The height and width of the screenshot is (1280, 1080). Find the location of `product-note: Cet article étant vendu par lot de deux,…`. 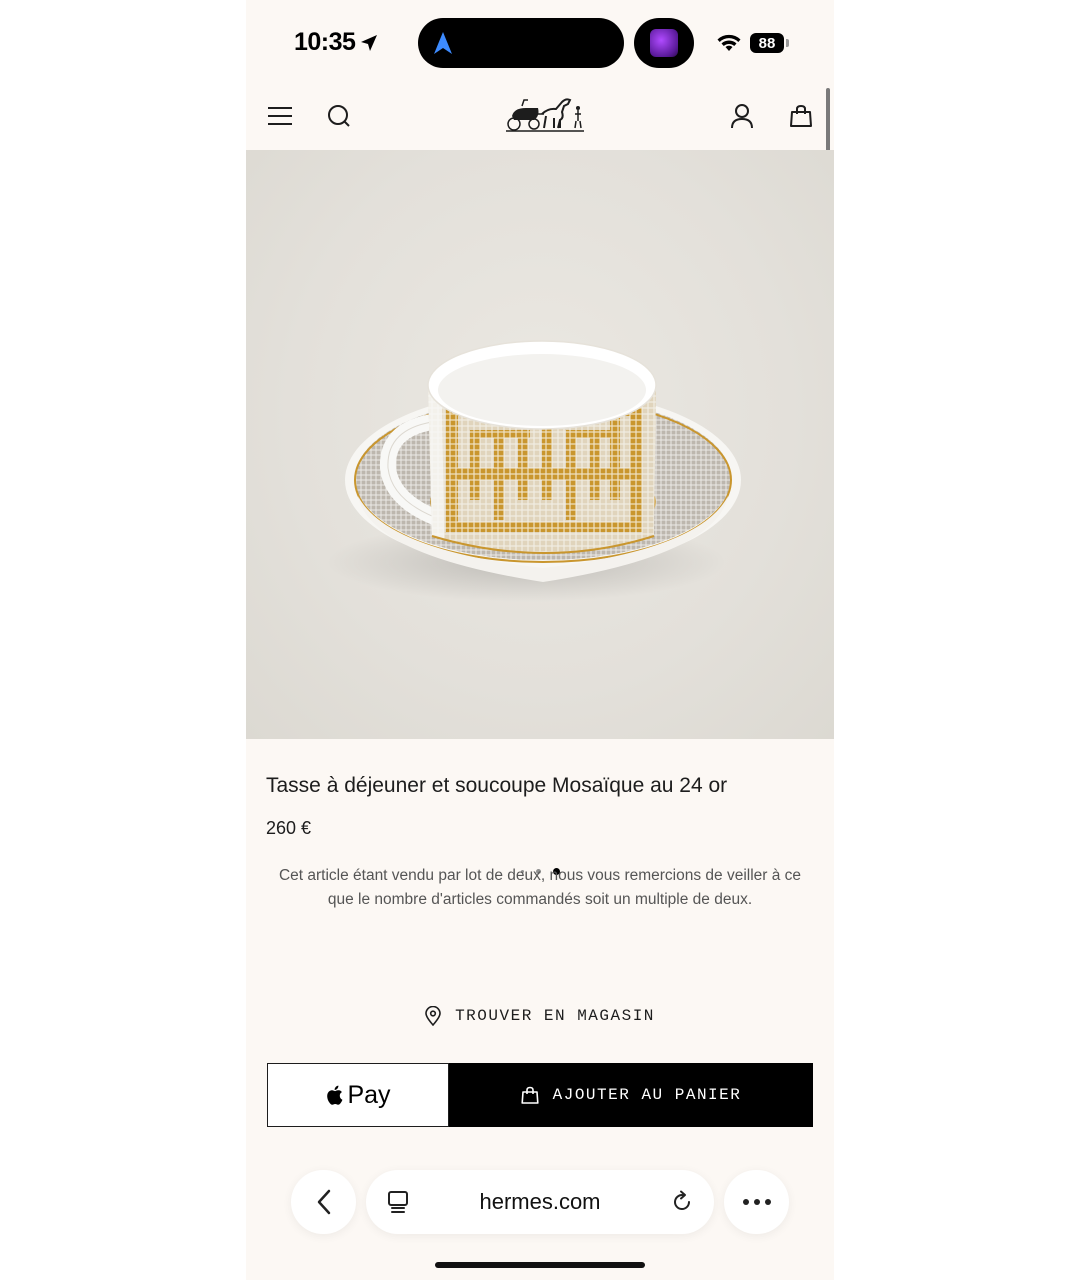

product-note: Cet article étant vendu par lot de deux,… is located at coordinates (540, 887).